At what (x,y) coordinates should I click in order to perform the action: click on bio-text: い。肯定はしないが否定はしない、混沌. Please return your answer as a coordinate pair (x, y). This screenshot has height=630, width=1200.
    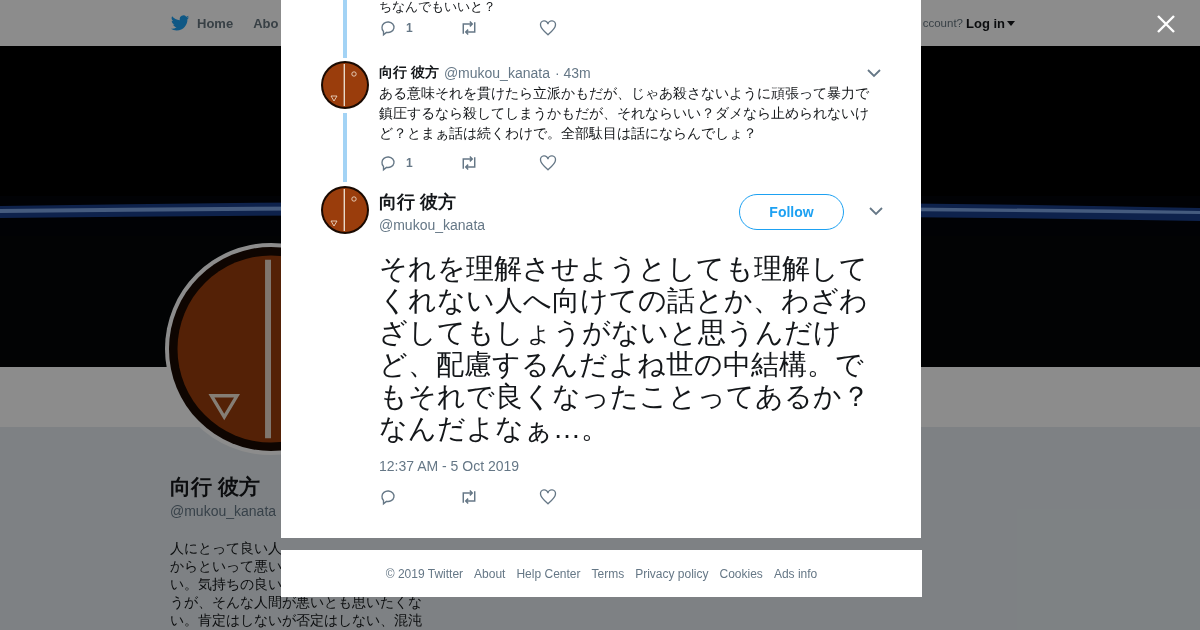
    Looking at the image, I should click on (296, 621).